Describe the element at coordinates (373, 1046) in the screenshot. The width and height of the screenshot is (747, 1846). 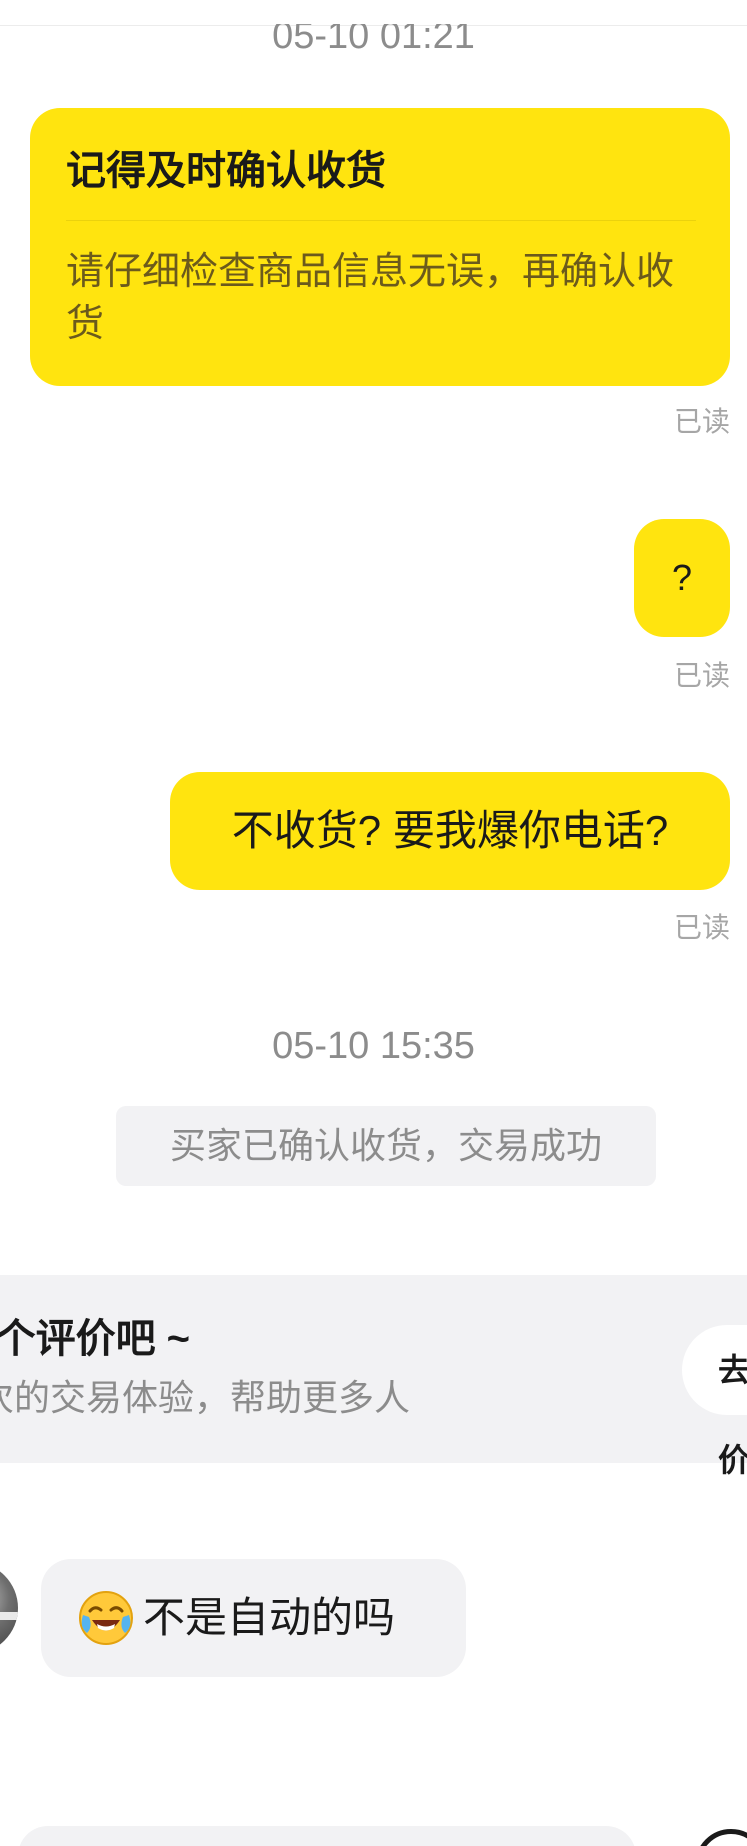
I see `timestamp: 05-10 15:35` at that location.